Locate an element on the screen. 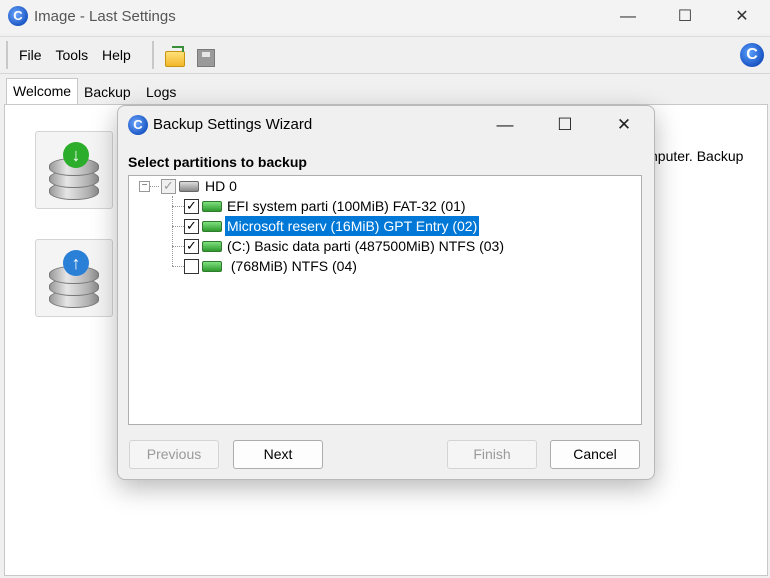 Image resolution: width=770 pixels, height=578 pixels. title-bar: C Image - Last Settings — ☐ ✕ is located at coordinates (385, 17).